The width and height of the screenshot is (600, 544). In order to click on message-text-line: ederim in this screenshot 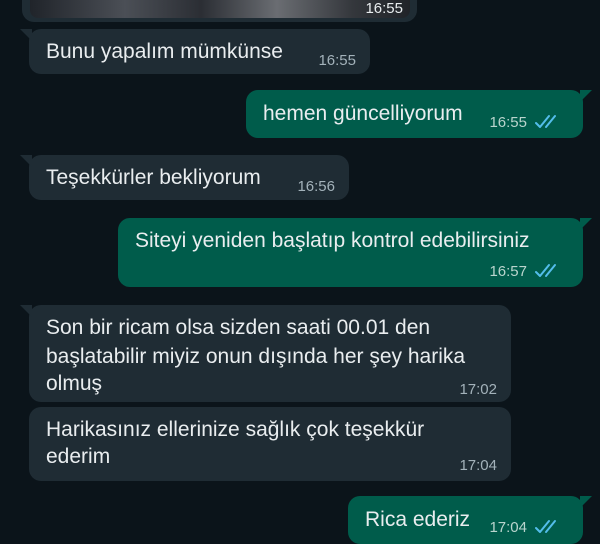, I will do `click(78, 456)`.